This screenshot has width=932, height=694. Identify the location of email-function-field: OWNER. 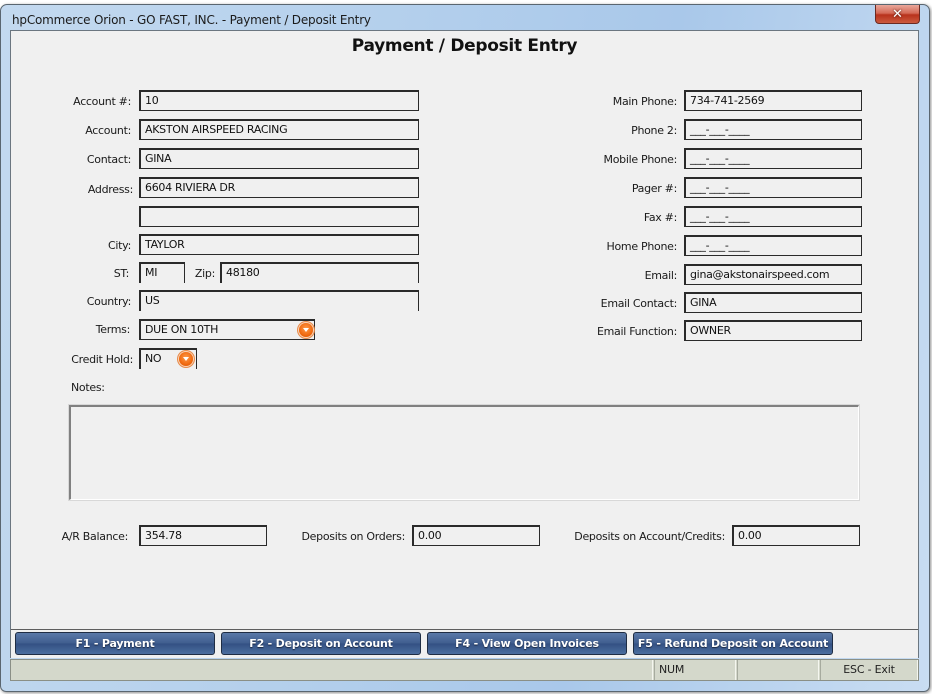
(773, 330).